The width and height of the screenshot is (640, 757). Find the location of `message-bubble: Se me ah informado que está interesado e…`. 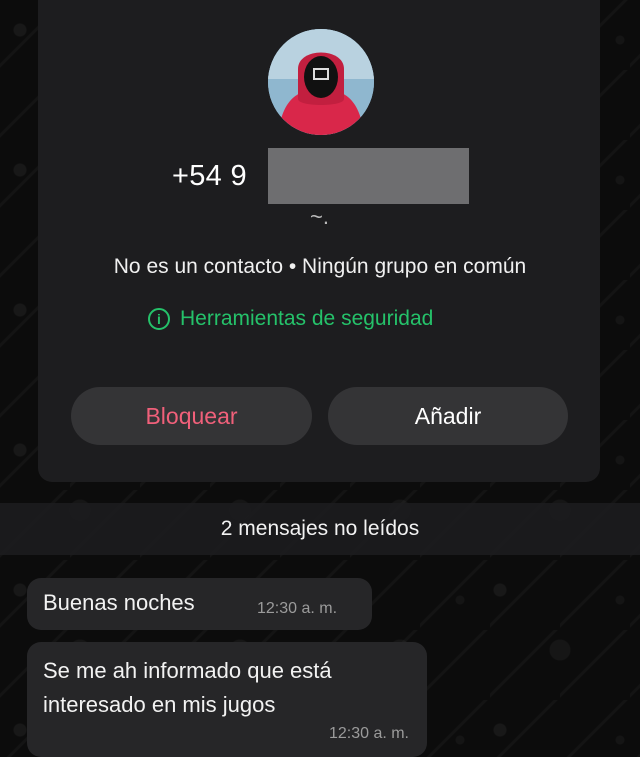

message-bubble: Se me ah informado que está interesado e… is located at coordinates (227, 699).